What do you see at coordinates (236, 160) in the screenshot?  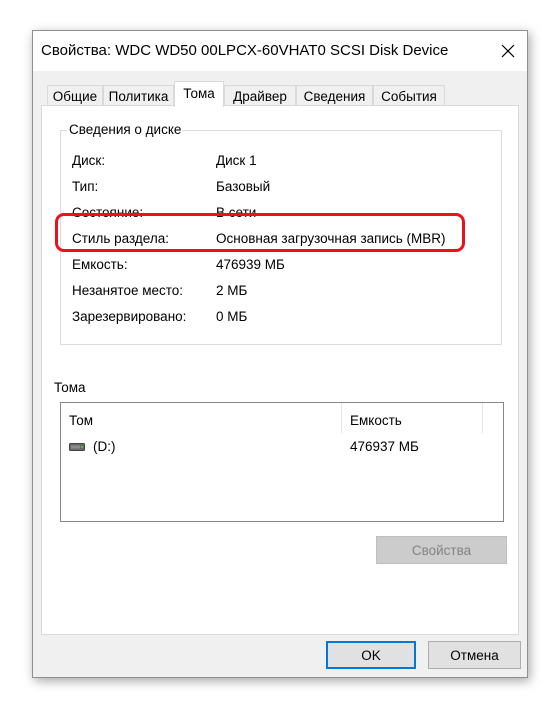 I see `disk-value: Диск 1` at bounding box center [236, 160].